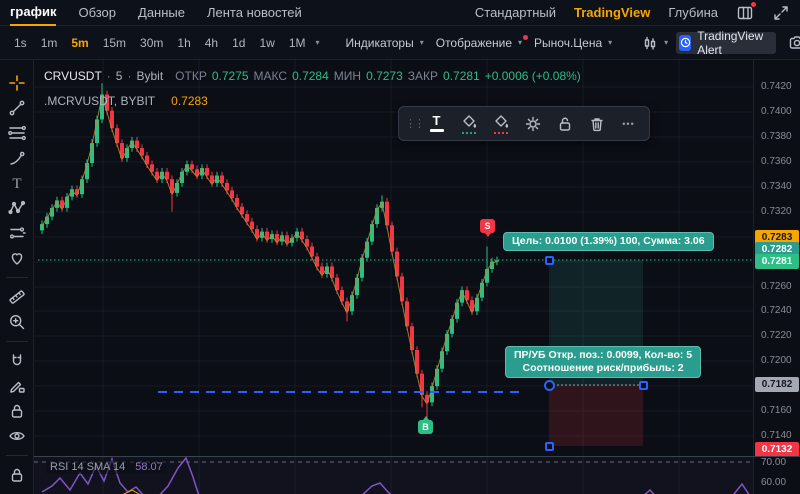 The image size is (800, 494). What do you see at coordinates (628, 123) in the screenshot?
I see `more-options-button: •••` at bounding box center [628, 123].